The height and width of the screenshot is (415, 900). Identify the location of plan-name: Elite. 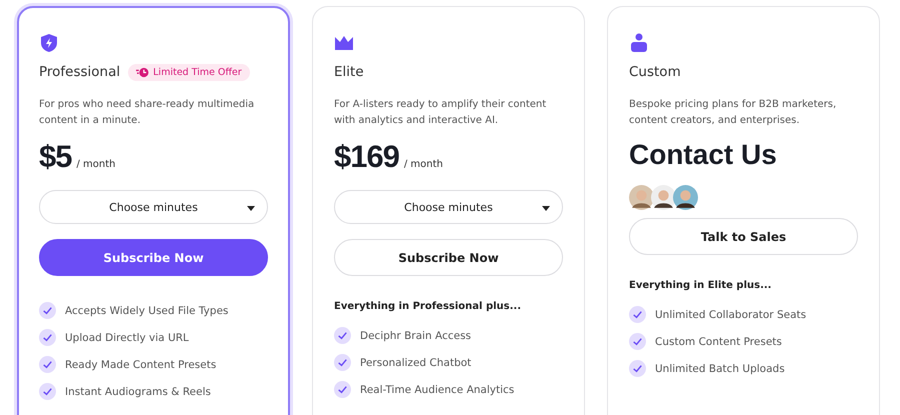
(349, 72).